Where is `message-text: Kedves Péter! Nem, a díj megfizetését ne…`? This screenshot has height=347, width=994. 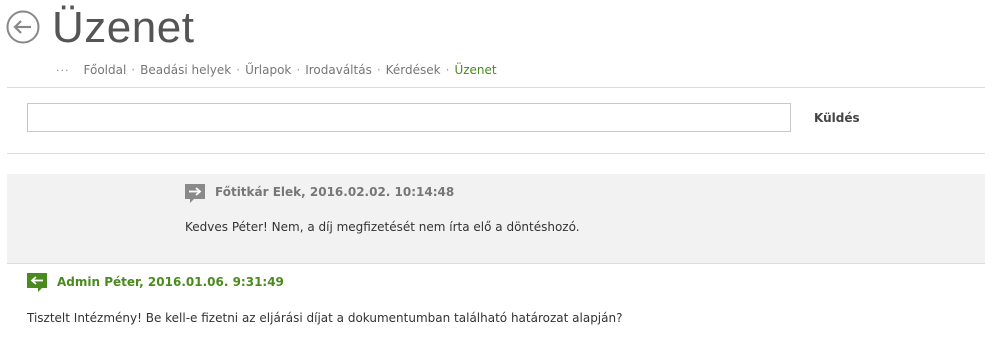
message-text: Kedves Péter! Nem, a díj megfizetését ne… is located at coordinates (382, 227).